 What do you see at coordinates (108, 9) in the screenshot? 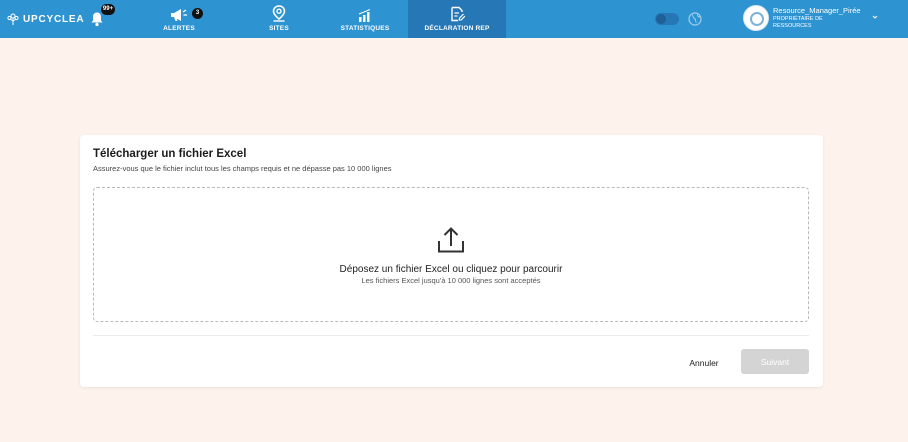
I see `notification-count-badge: 99+` at bounding box center [108, 9].